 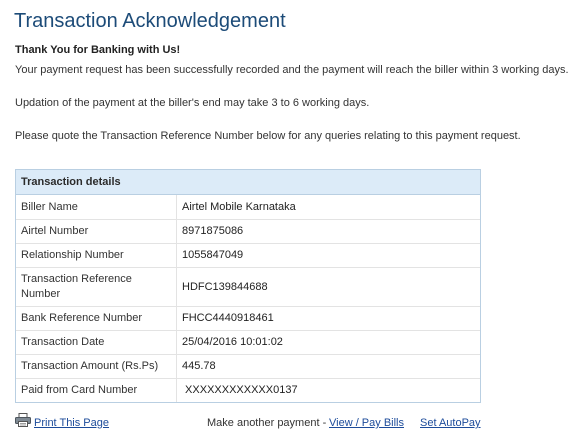 I want to click on table-row: Airtel Number 8971875086, so click(x=248, y=231).